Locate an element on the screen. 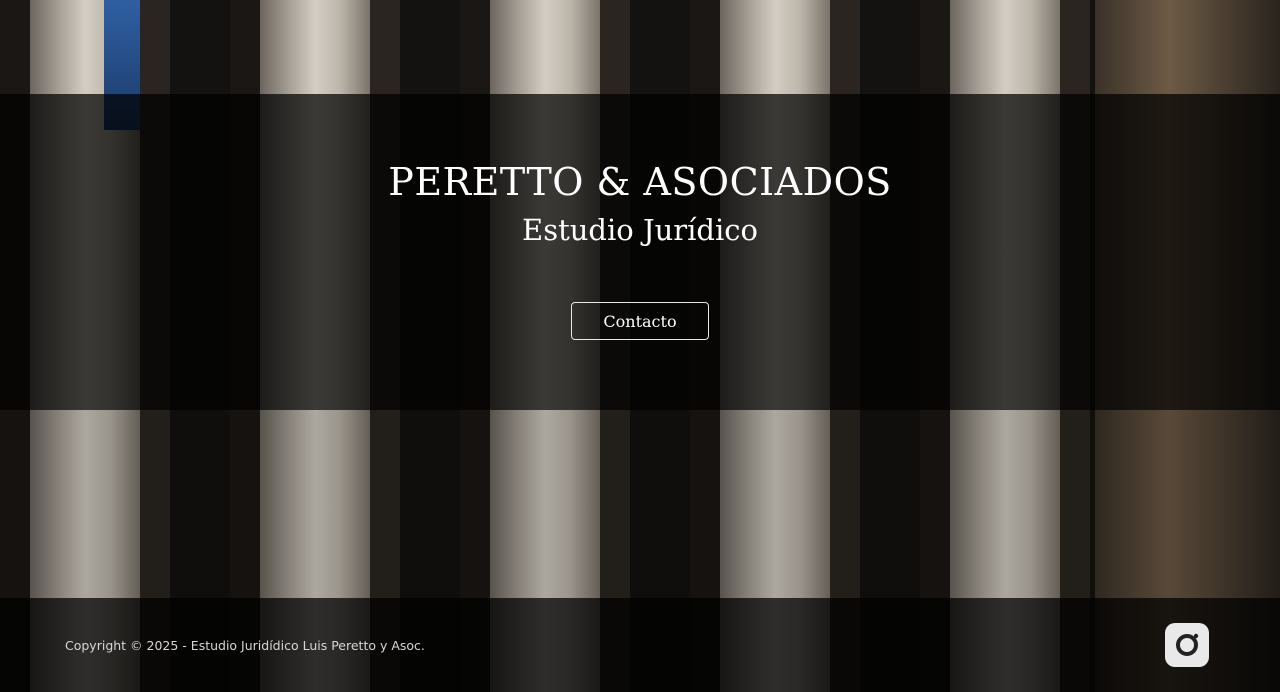 The image size is (1280, 692). instagram-icon is located at coordinates (1187, 644).